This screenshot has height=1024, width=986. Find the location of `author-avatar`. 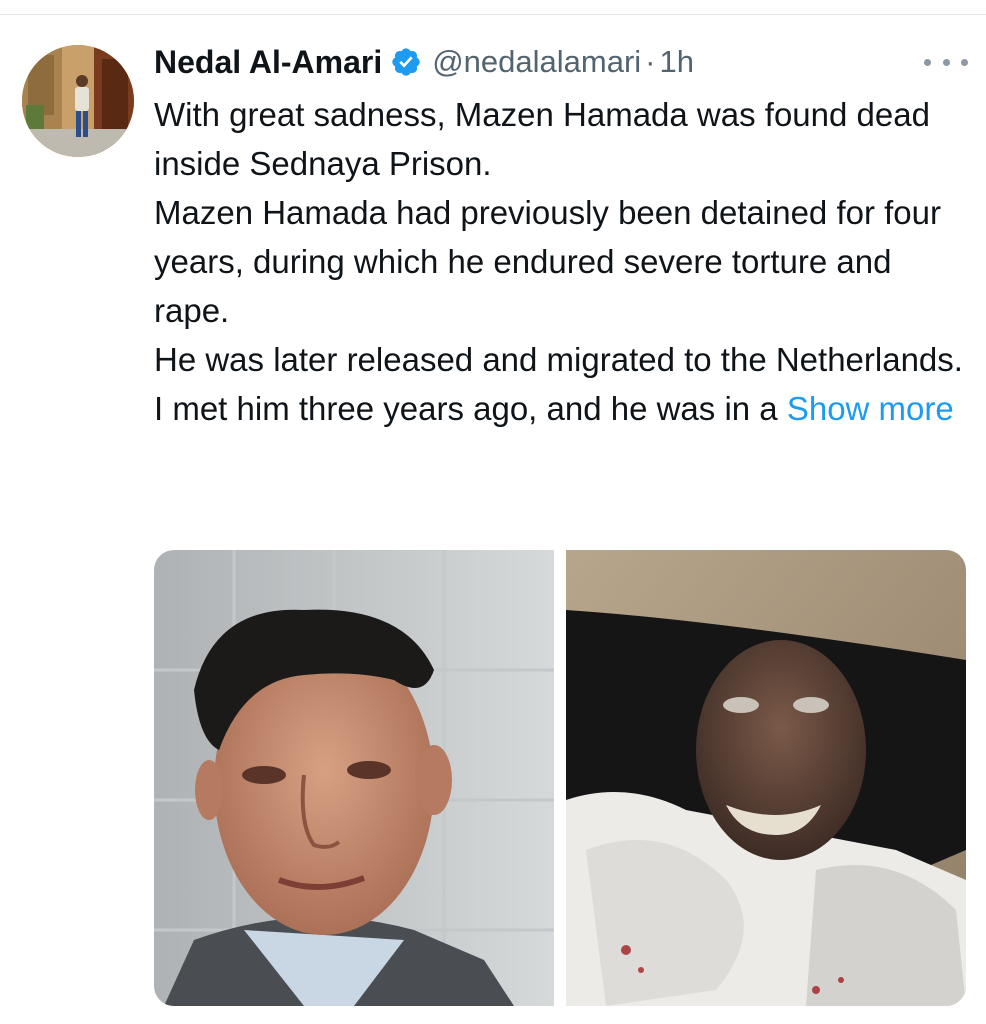

author-avatar is located at coordinates (78, 101).